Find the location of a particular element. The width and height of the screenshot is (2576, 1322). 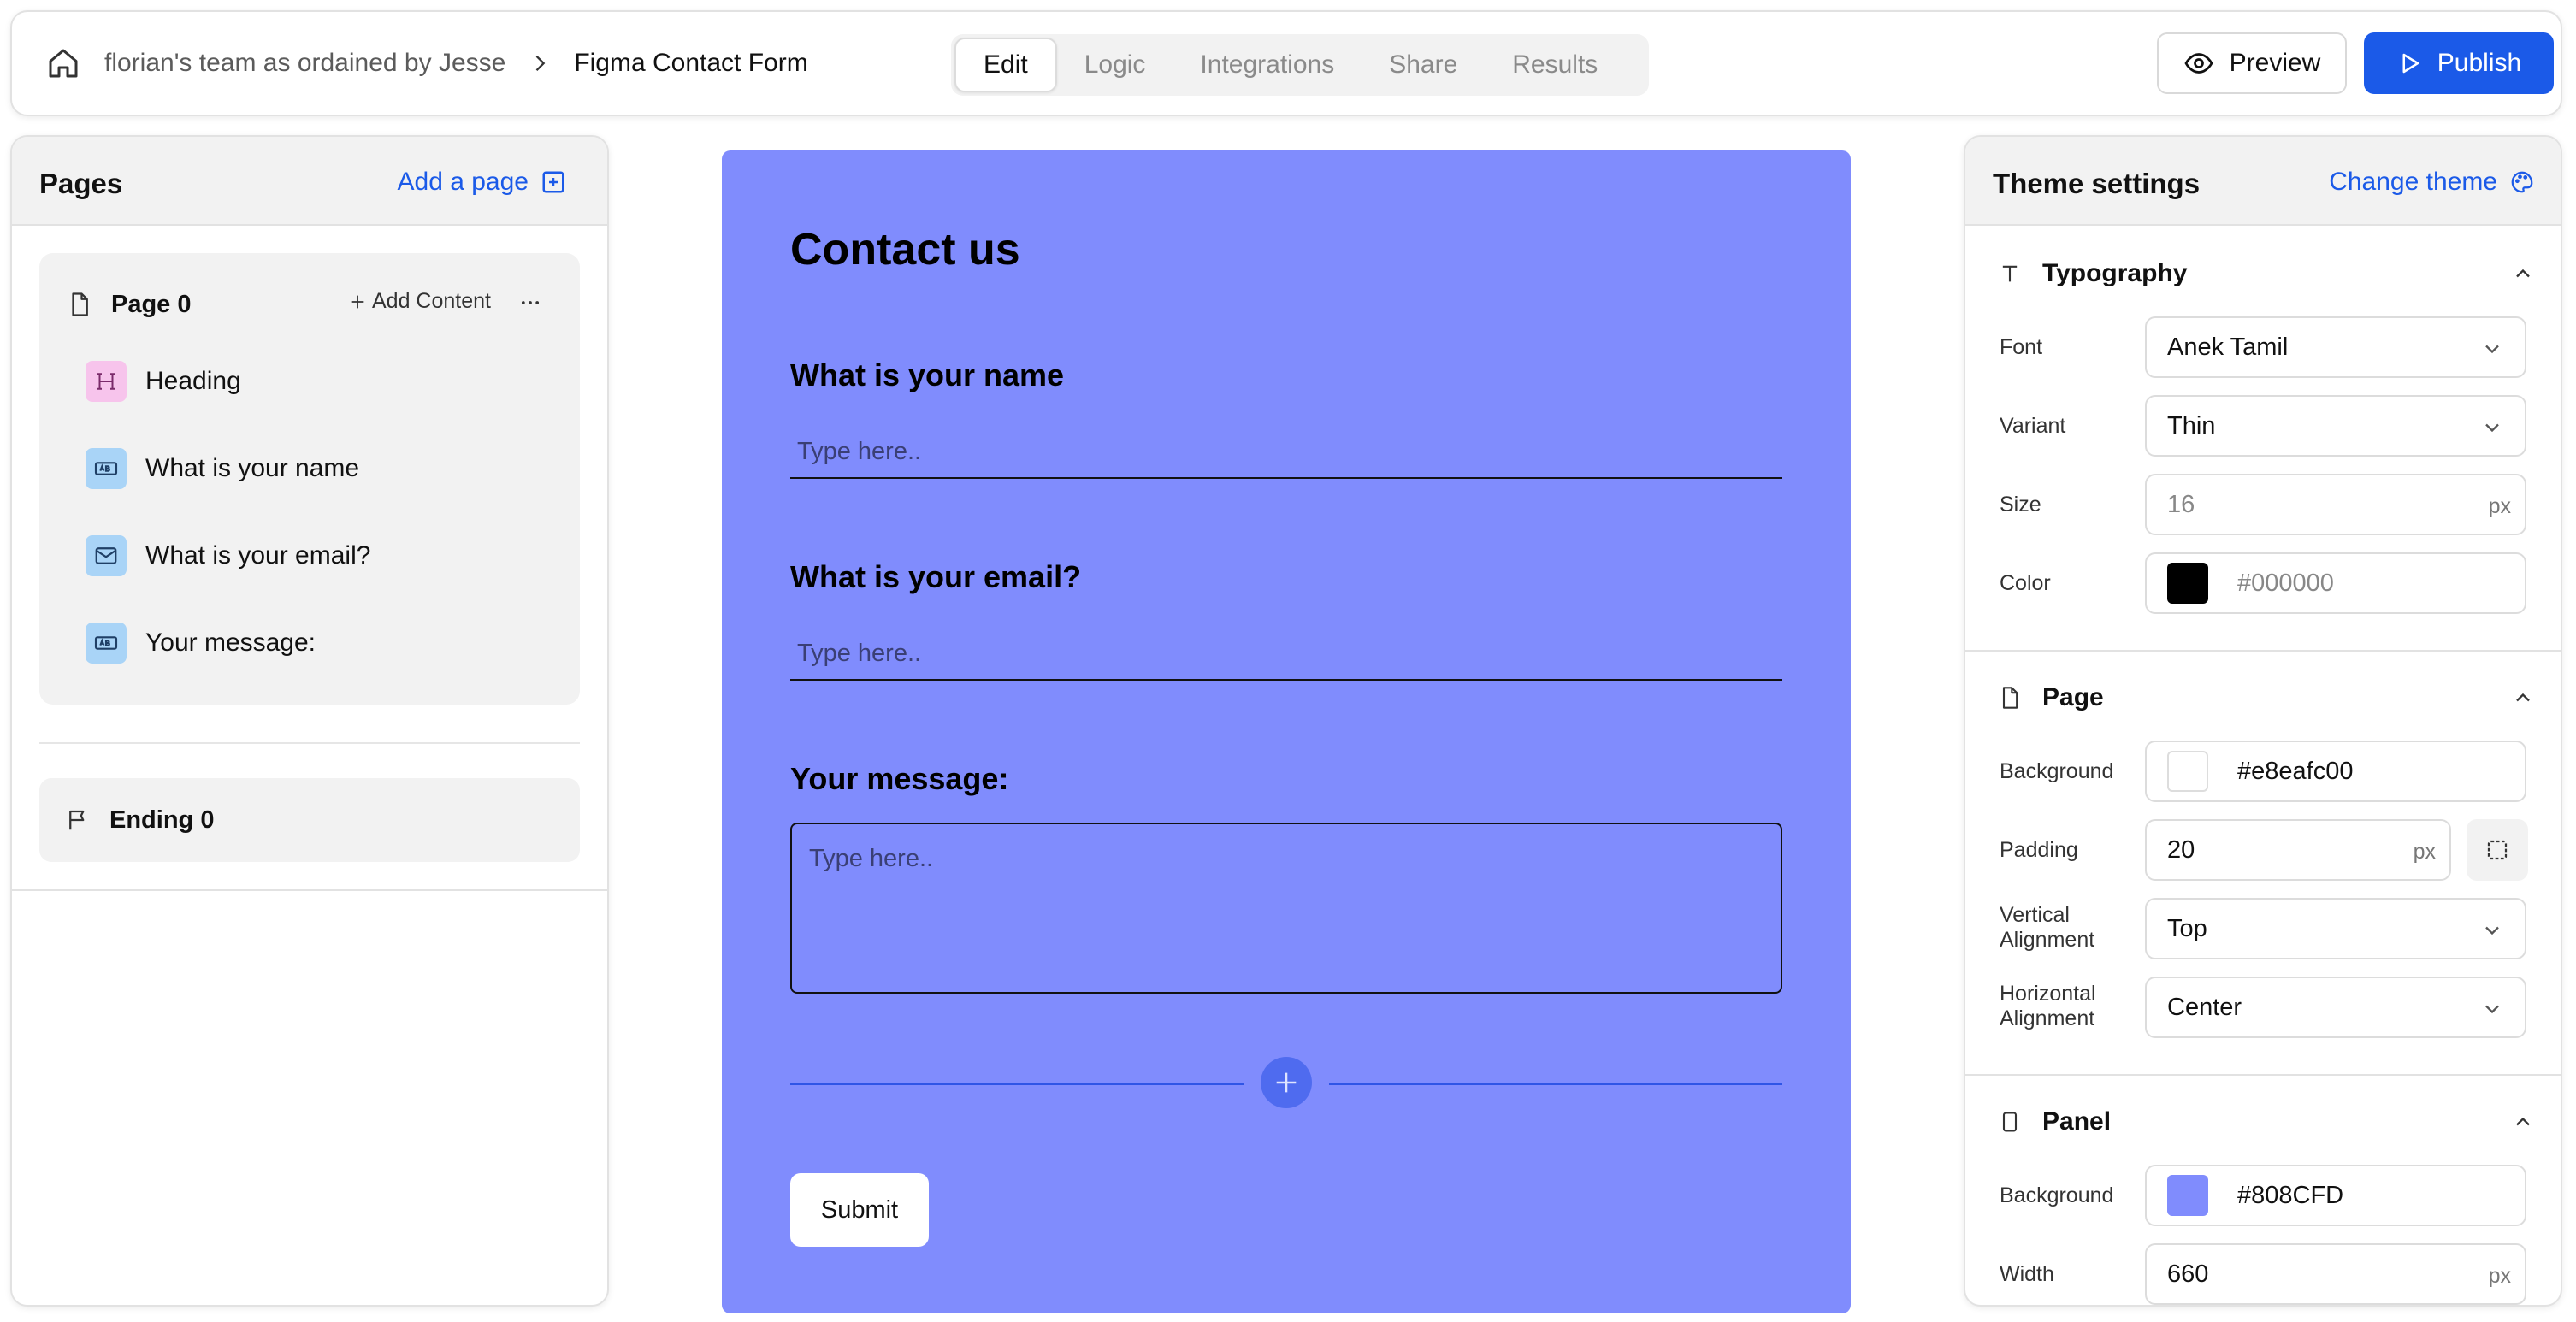

color-value: #000000 is located at coordinates (2285, 583).